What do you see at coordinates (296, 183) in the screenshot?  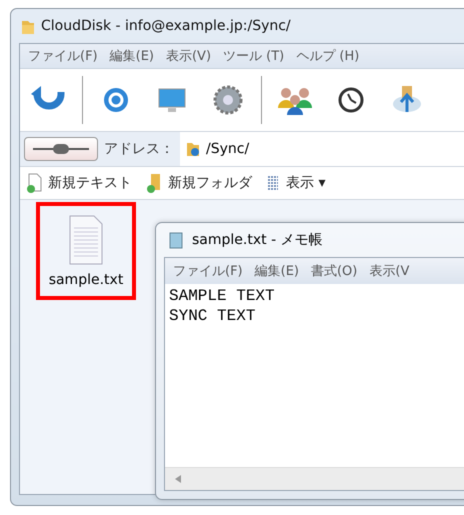 I see `toolbar-button: 表示 ▾` at bounding box center [296, 183].